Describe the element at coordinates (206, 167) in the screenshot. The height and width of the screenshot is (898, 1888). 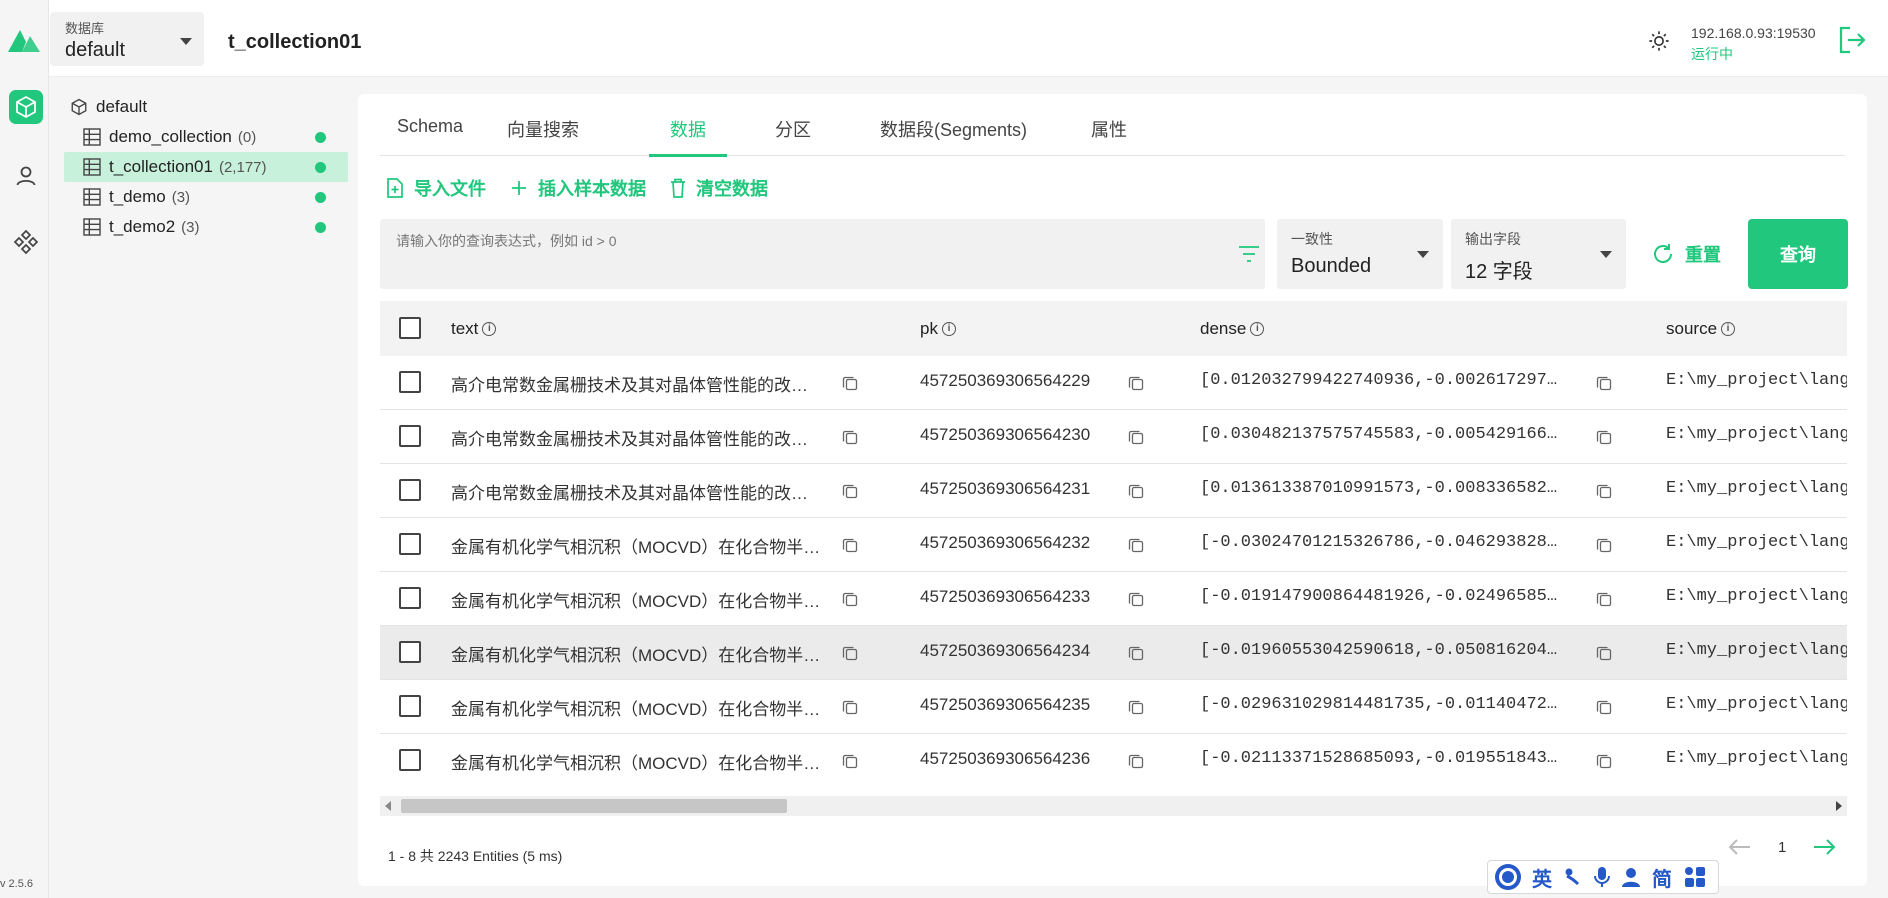
I see `tree-item-collection-selected: t_collection01 (2,177)` at that location.